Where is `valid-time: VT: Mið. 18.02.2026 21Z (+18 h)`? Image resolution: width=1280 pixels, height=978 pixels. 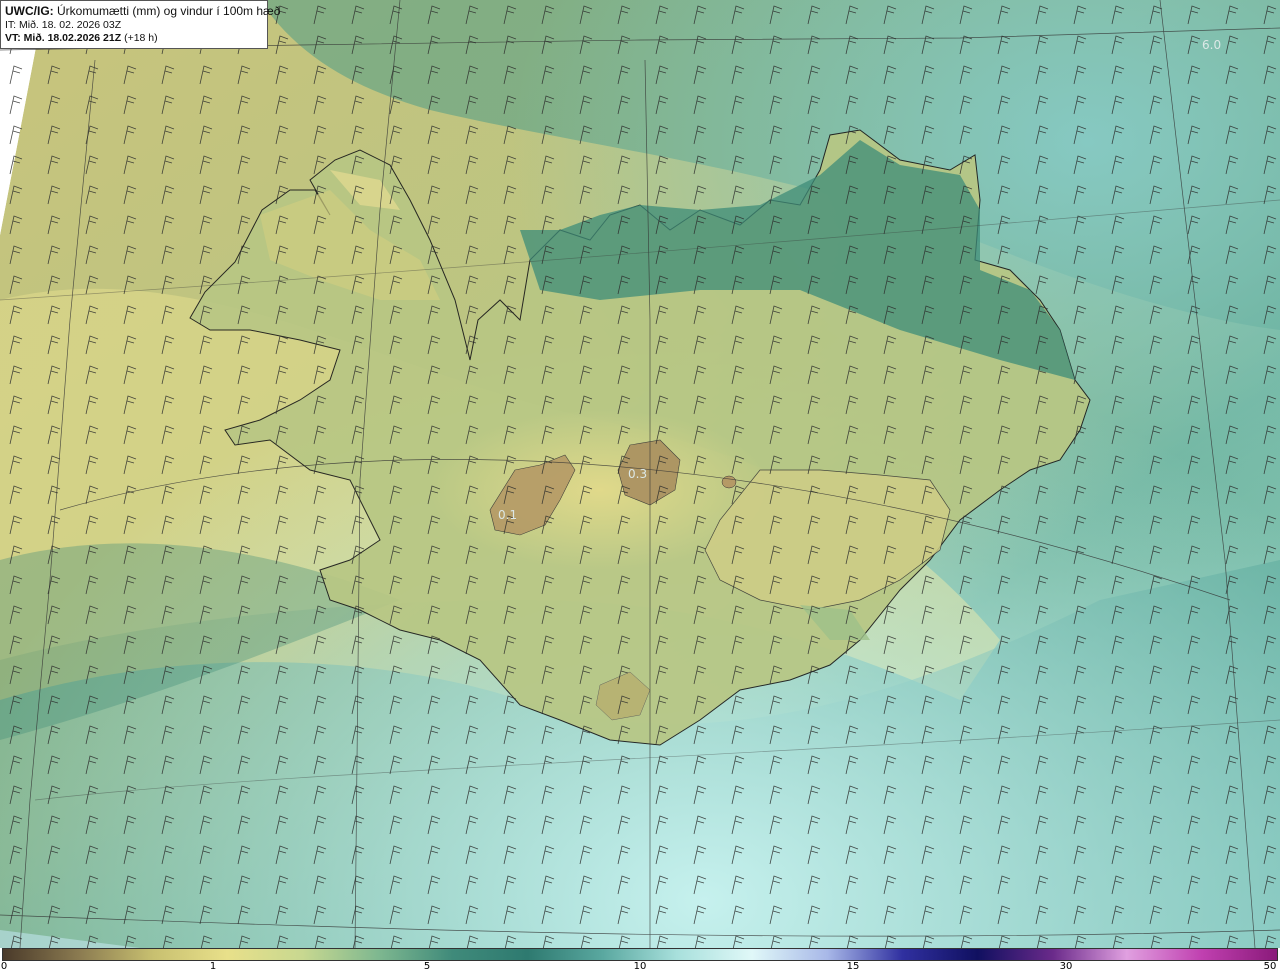 valid-time: VT: Mið. 18.02.2026 21Z (+18 h) is located at coordinates (134, 38).